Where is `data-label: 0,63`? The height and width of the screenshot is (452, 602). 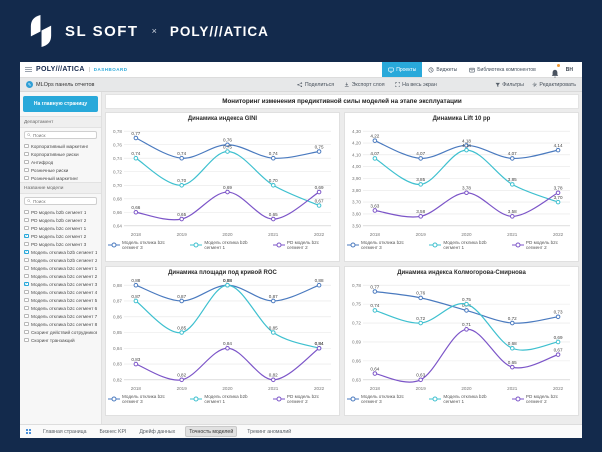
data-label: 0,63 is located at coordinates (420, 375).